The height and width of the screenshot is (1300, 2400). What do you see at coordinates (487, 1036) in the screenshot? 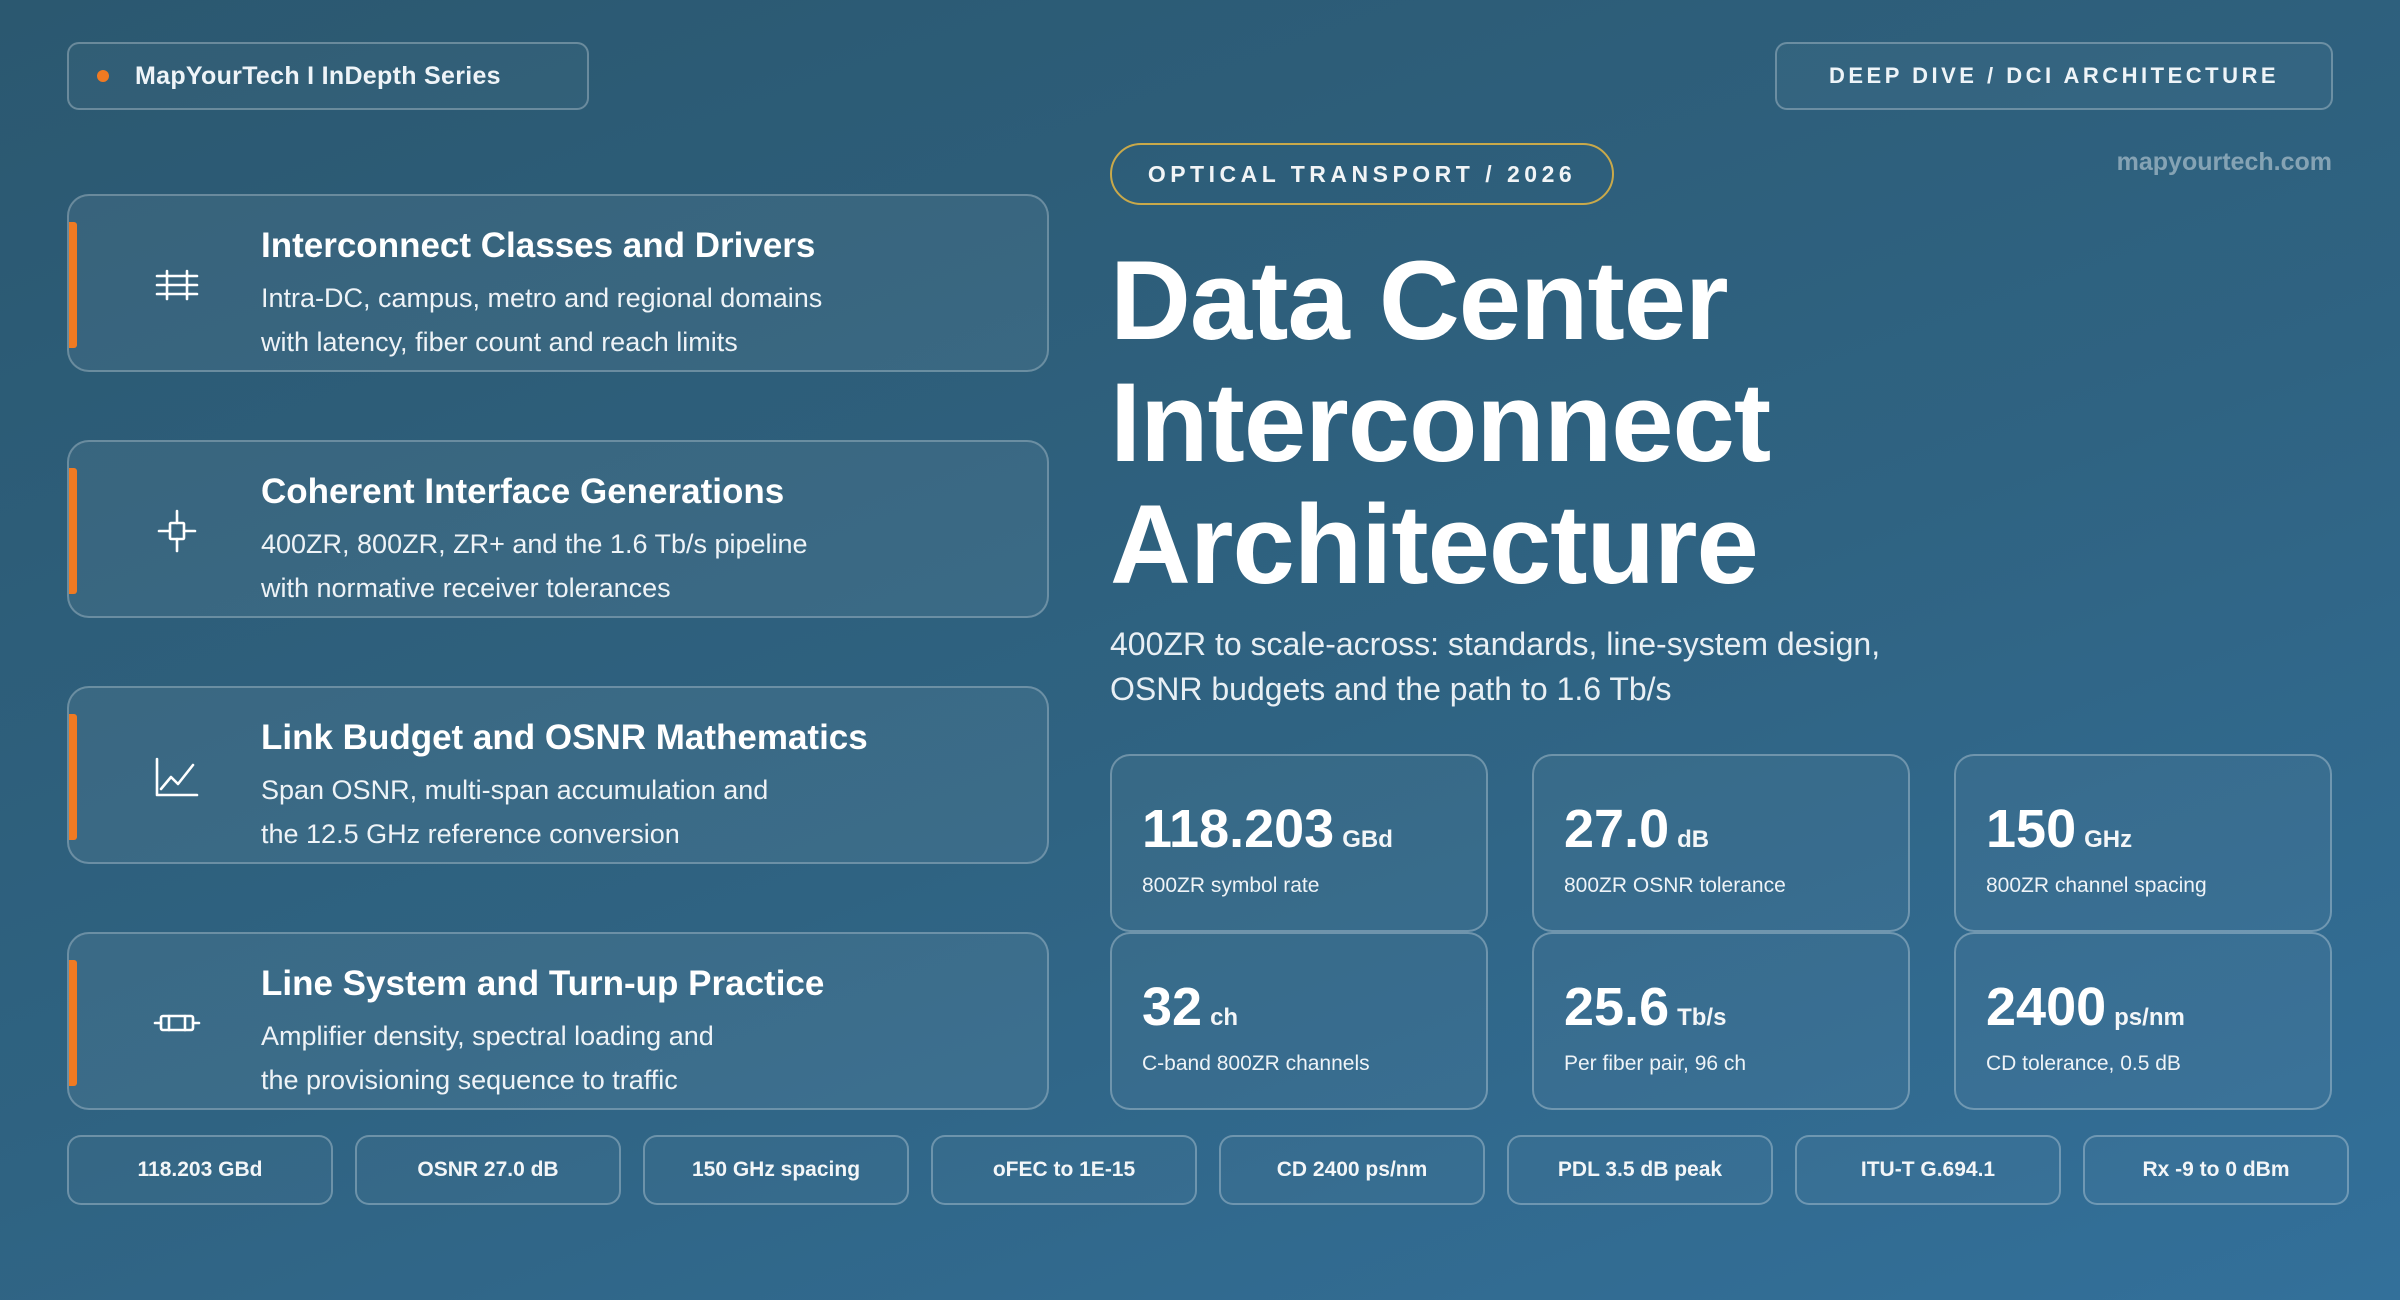
I see `card-desc-line-1: Amplifier density, spectral loading and` at bounding box center [487, 1036].